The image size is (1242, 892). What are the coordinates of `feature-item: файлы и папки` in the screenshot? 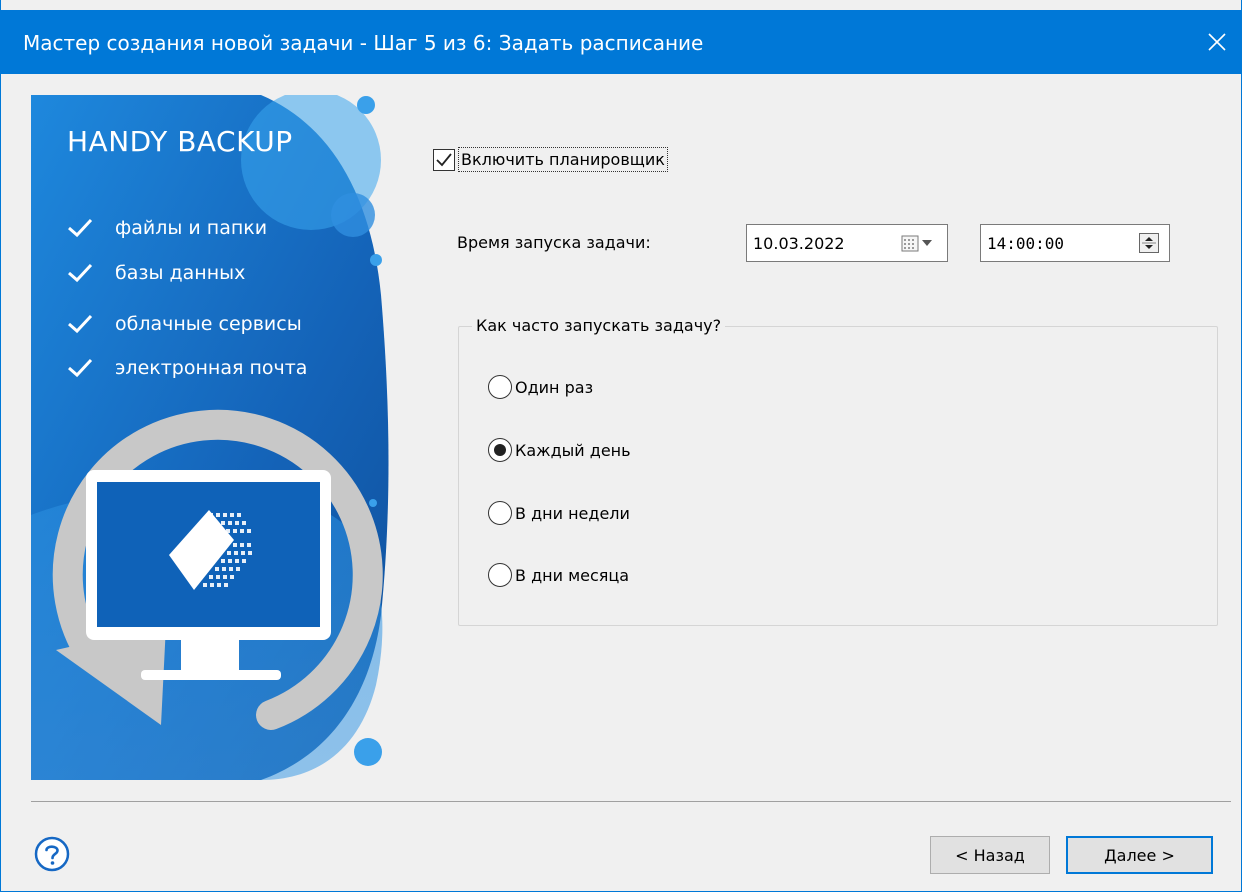 It's located at (167, 228).